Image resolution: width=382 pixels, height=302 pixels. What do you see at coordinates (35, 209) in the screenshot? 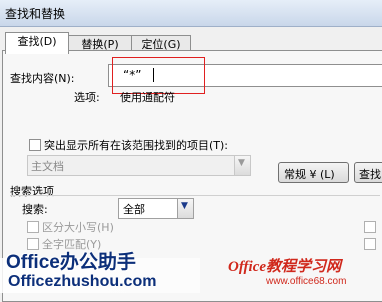
I see `search-direction-label: 搜索:` at bounding box center [35, 209].